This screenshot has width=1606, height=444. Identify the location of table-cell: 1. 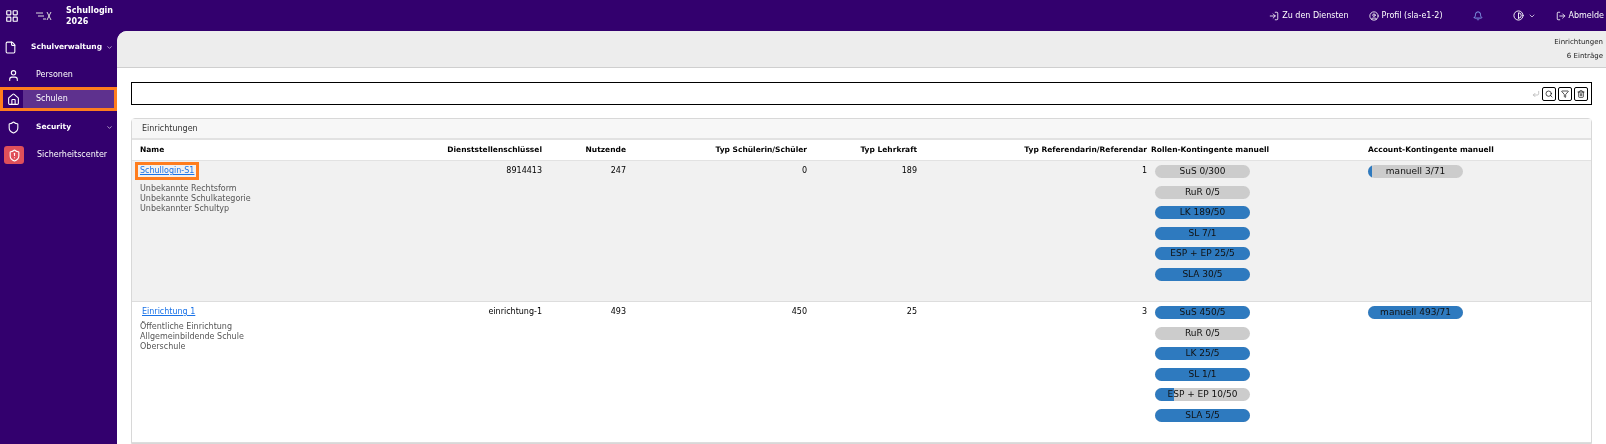
(1144, 170).